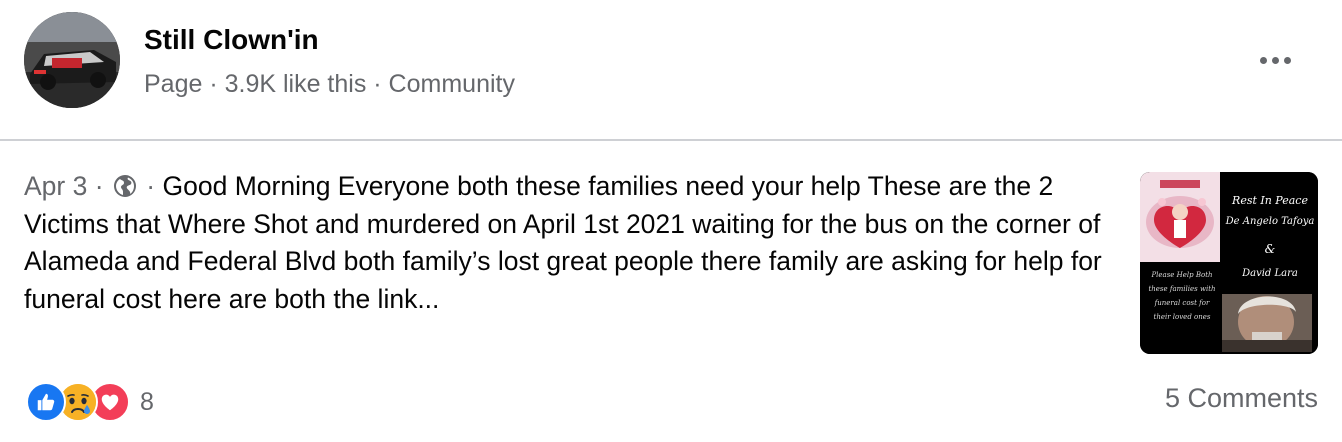 This screenshot has width=1342, height=442. I want to click on car-photo-icon, so click(72, 60).